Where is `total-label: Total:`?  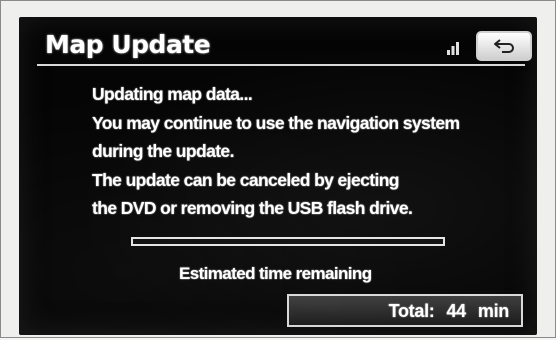
total-label: Total: is located at coordinates (411, 311).